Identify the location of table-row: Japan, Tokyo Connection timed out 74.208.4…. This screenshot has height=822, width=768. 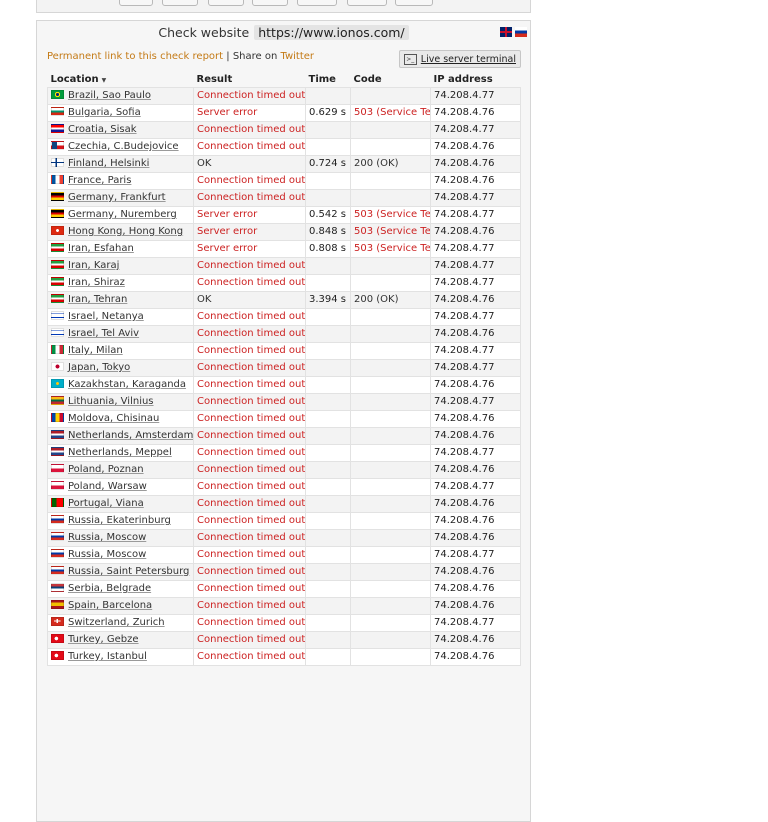
(284, 368).